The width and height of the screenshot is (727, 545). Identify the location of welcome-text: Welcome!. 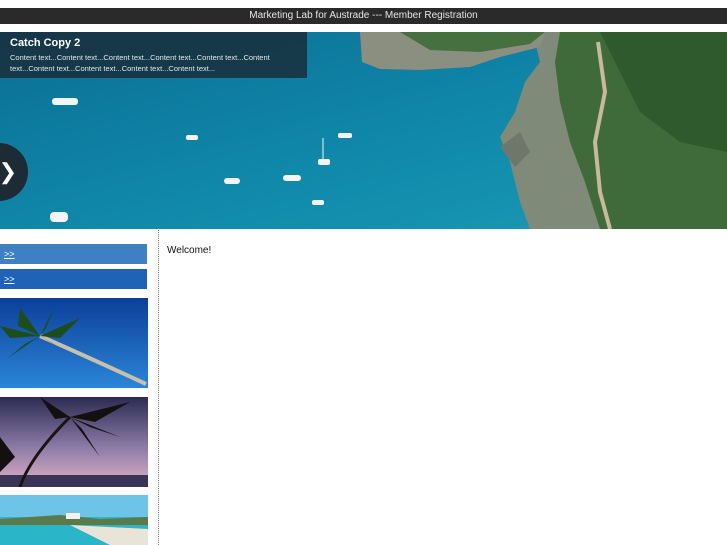
(189, 250).